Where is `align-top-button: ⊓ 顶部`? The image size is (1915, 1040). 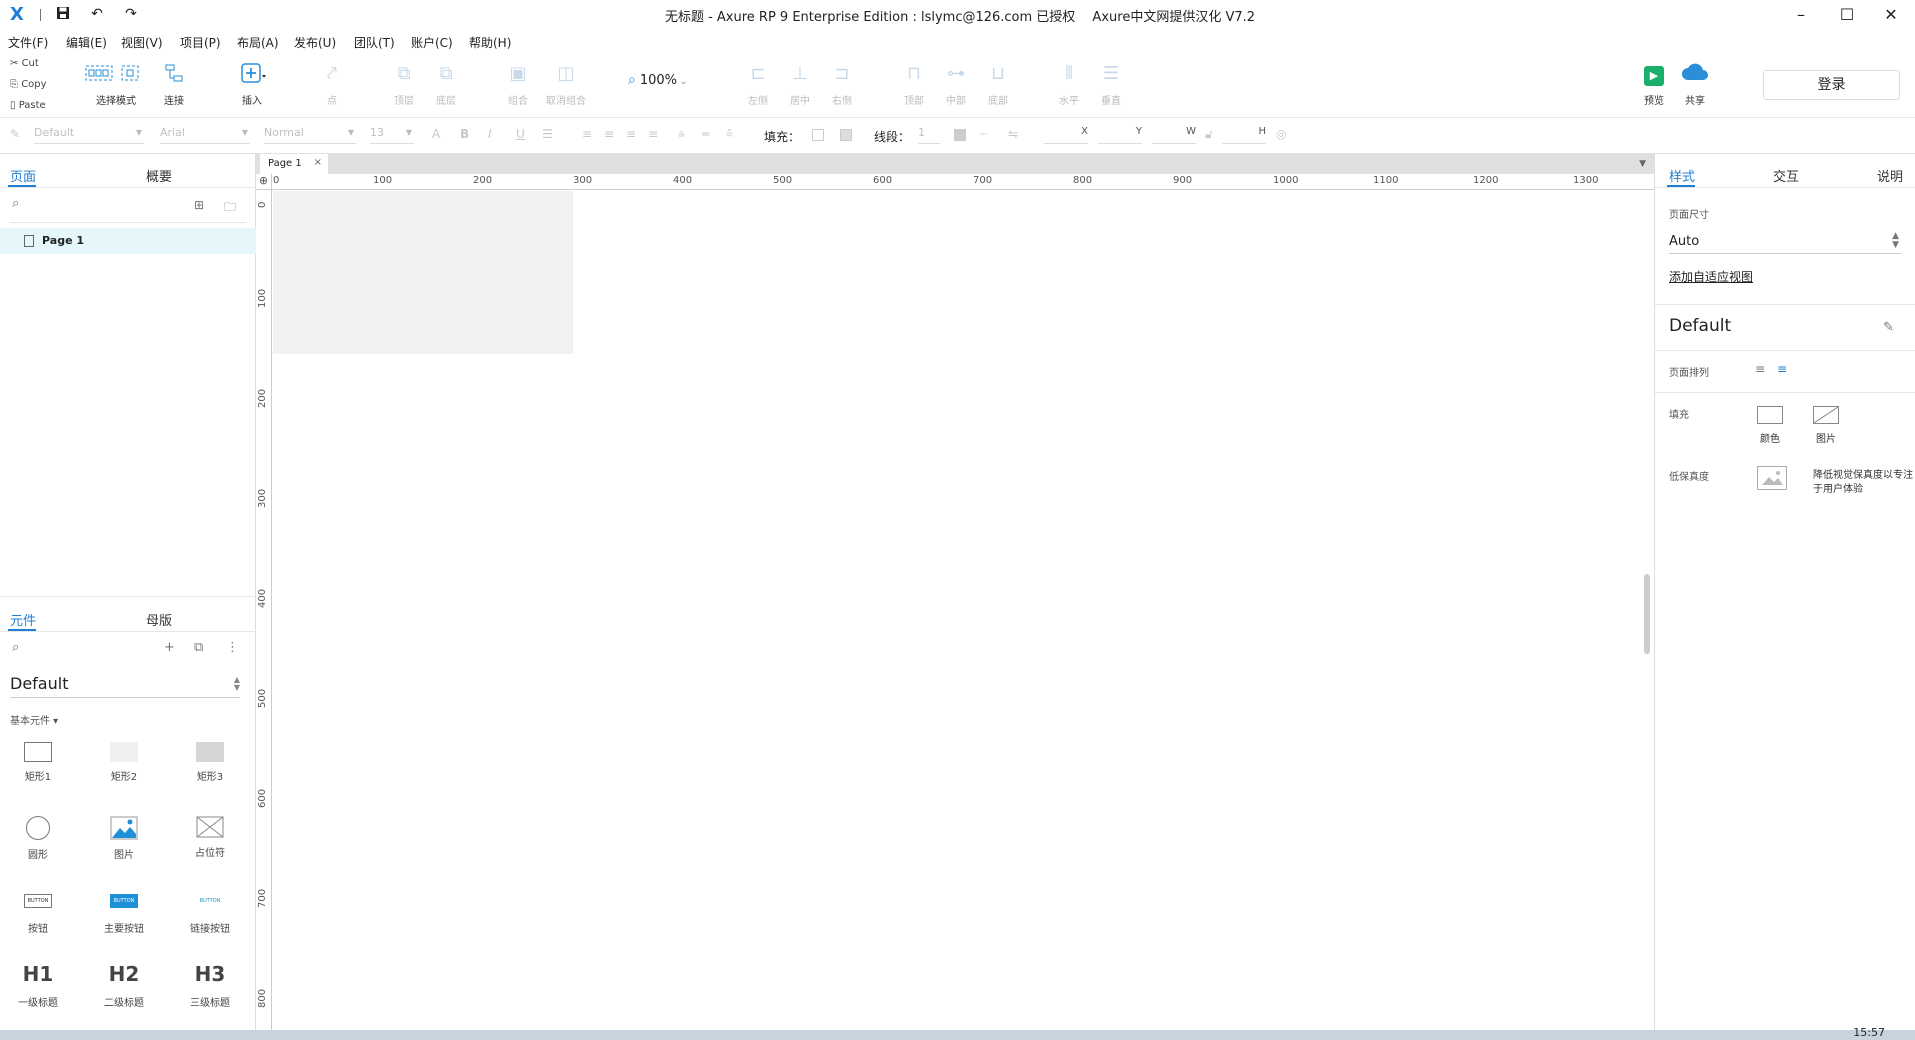
align-top-button: ⊓ 顶部 is located at coordinates (914, 84).